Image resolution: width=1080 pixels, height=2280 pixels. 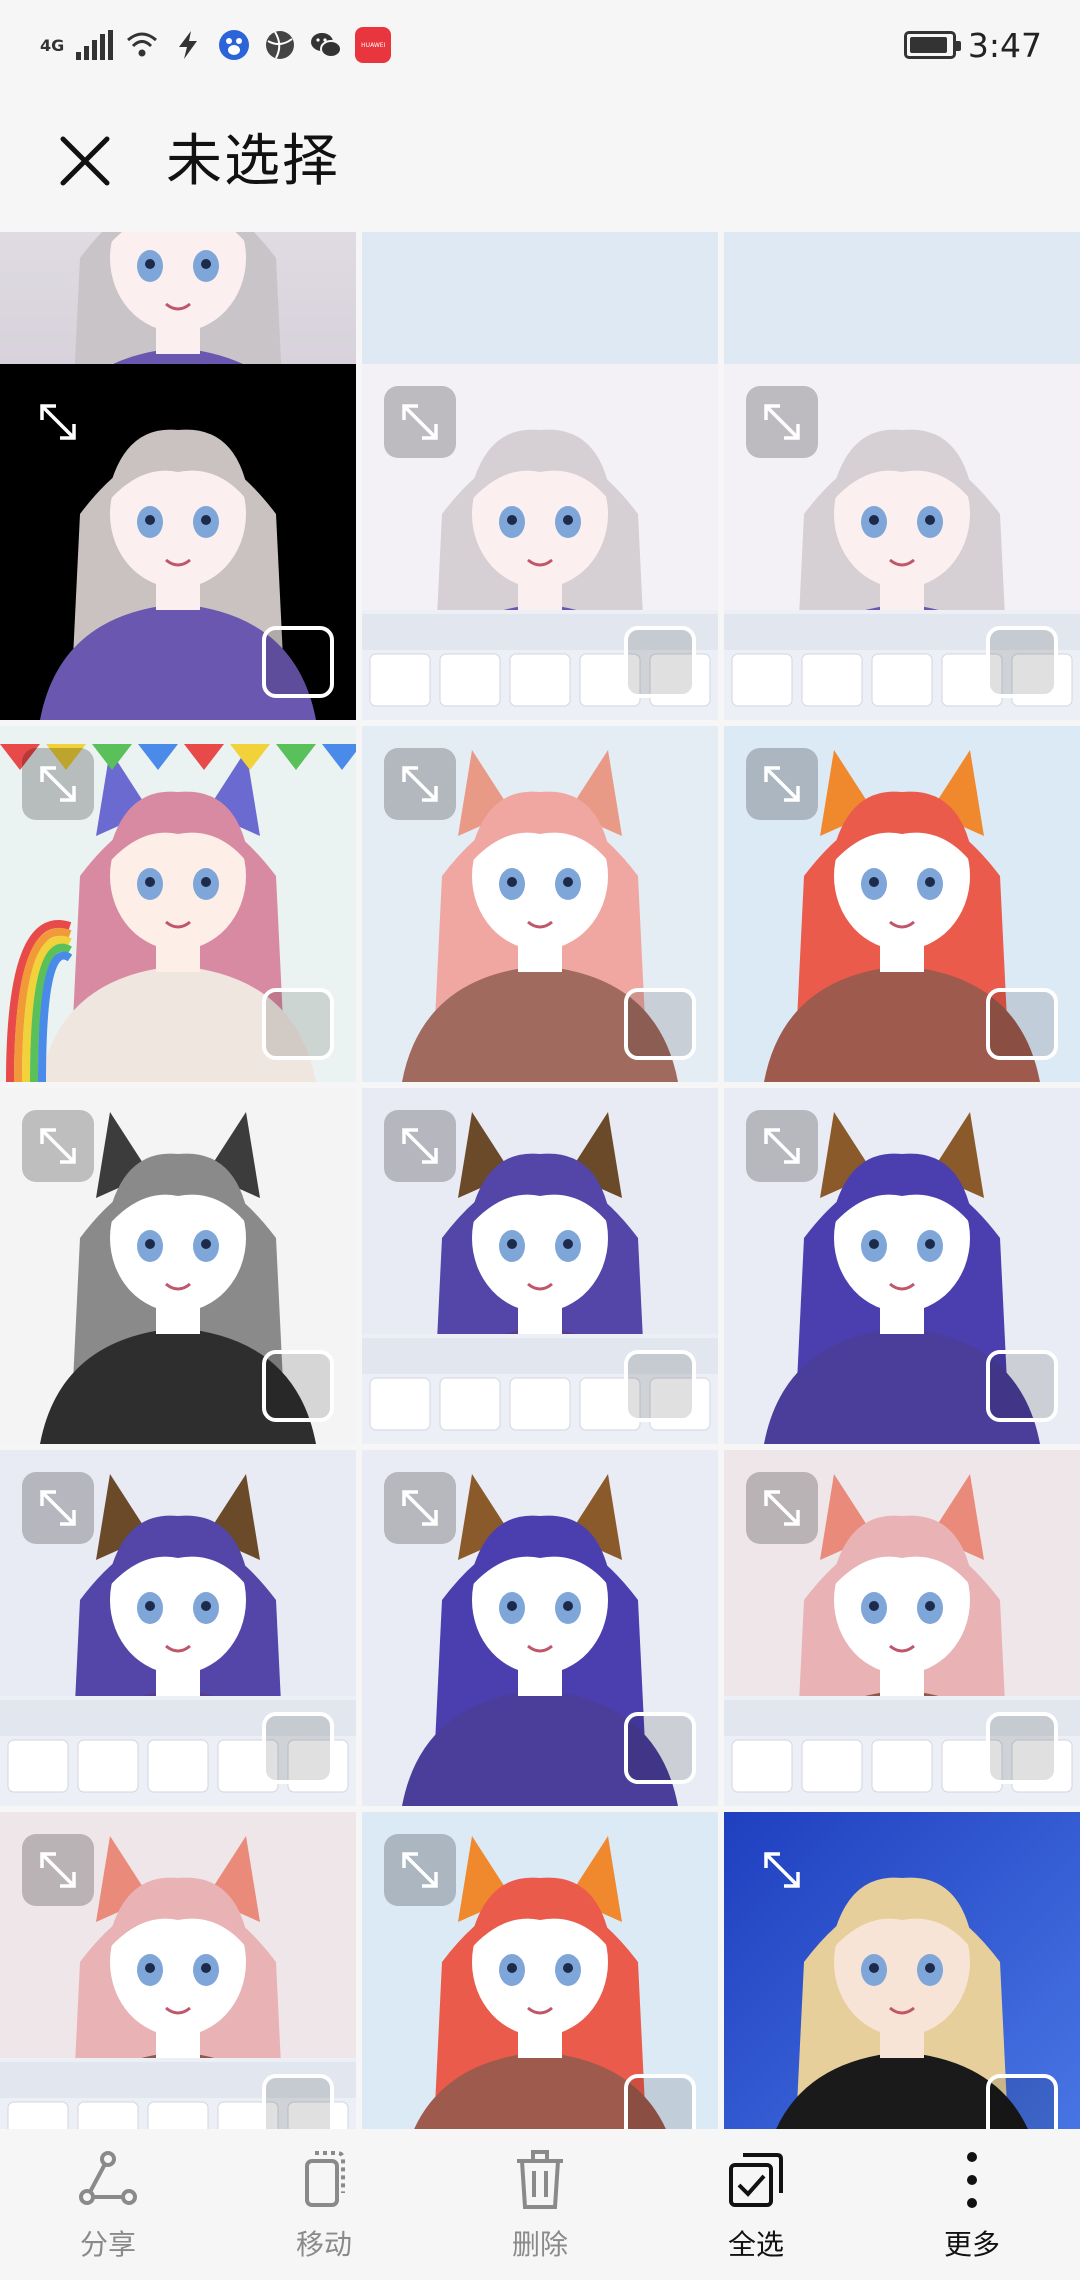 I want to click on clock: 3:47, so click(x=1004, y=45).